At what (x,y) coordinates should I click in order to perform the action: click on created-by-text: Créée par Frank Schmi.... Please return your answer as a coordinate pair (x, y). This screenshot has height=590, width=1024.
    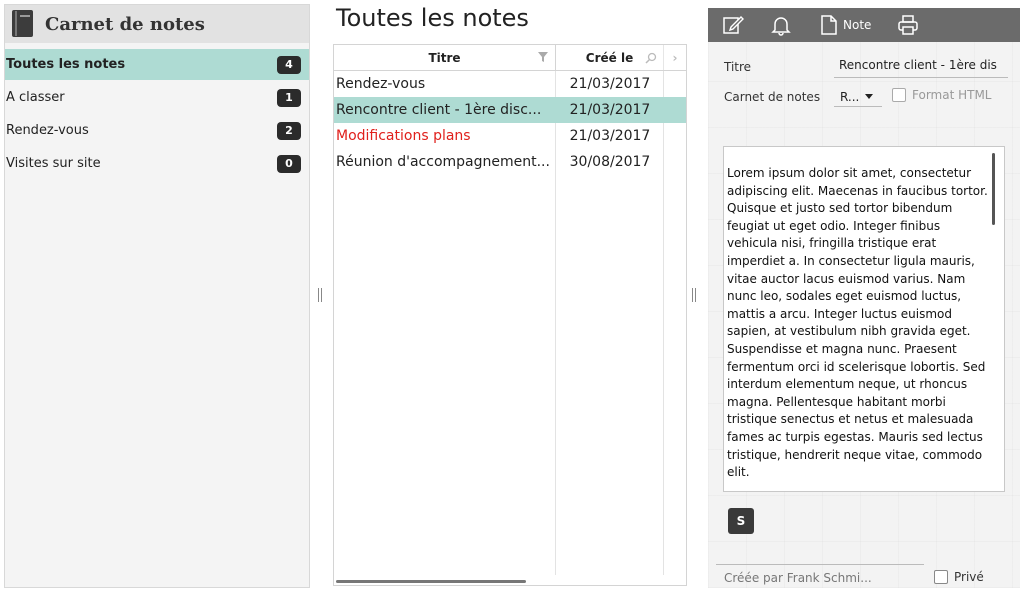
    Looking at the image, I should click on (798, 578).